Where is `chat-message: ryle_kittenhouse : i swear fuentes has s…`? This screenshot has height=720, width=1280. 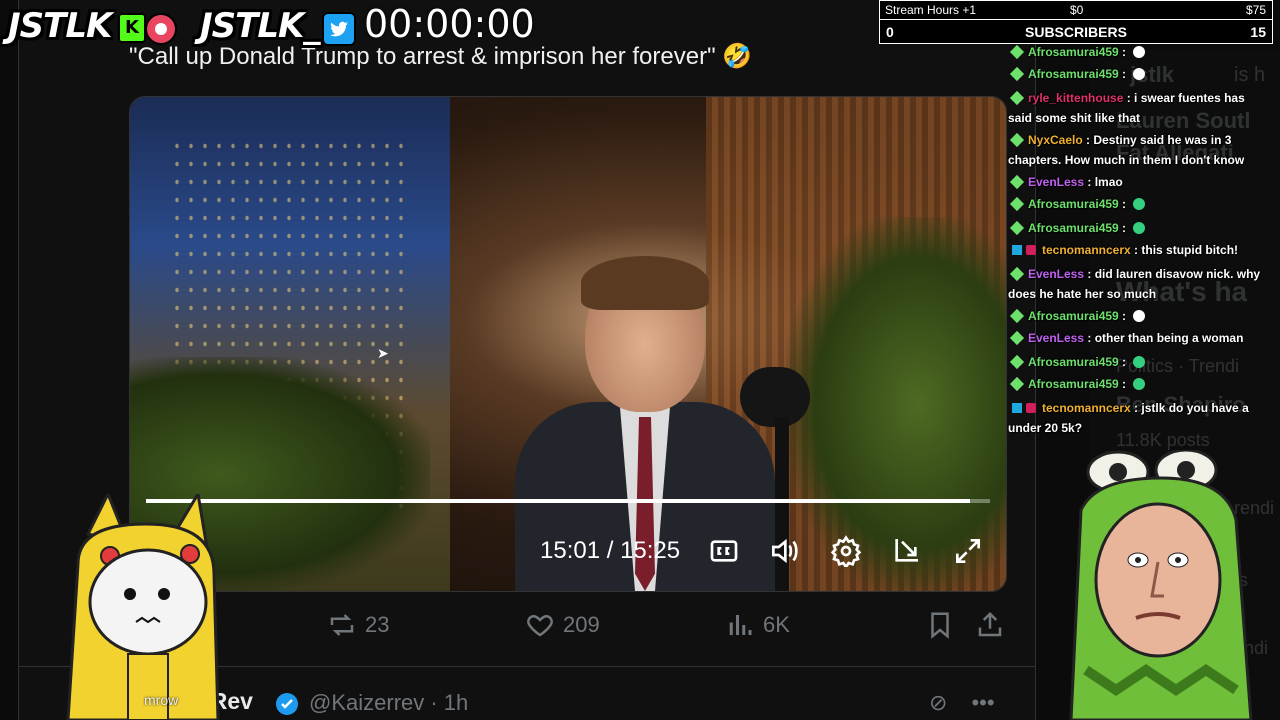
chat-message: ryle_kittenhouse : i swear fuentes has s… is located at coordinates (1126, 107).